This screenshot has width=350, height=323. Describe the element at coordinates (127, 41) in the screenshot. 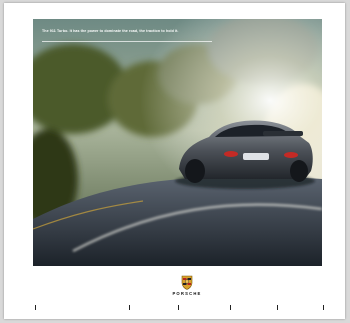

I see `caption-divider` at that location.